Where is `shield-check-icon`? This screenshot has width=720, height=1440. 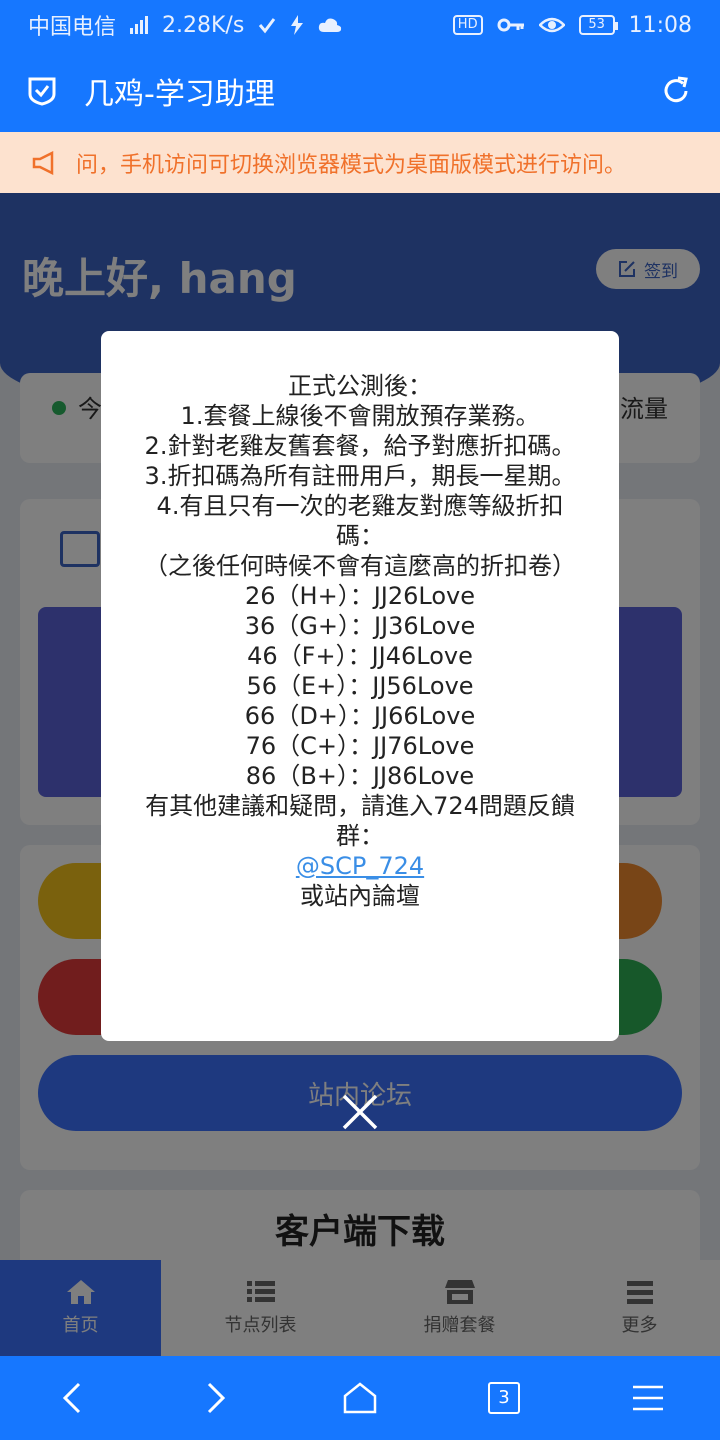
shield-check-icon is located at coordinates (42, 91).